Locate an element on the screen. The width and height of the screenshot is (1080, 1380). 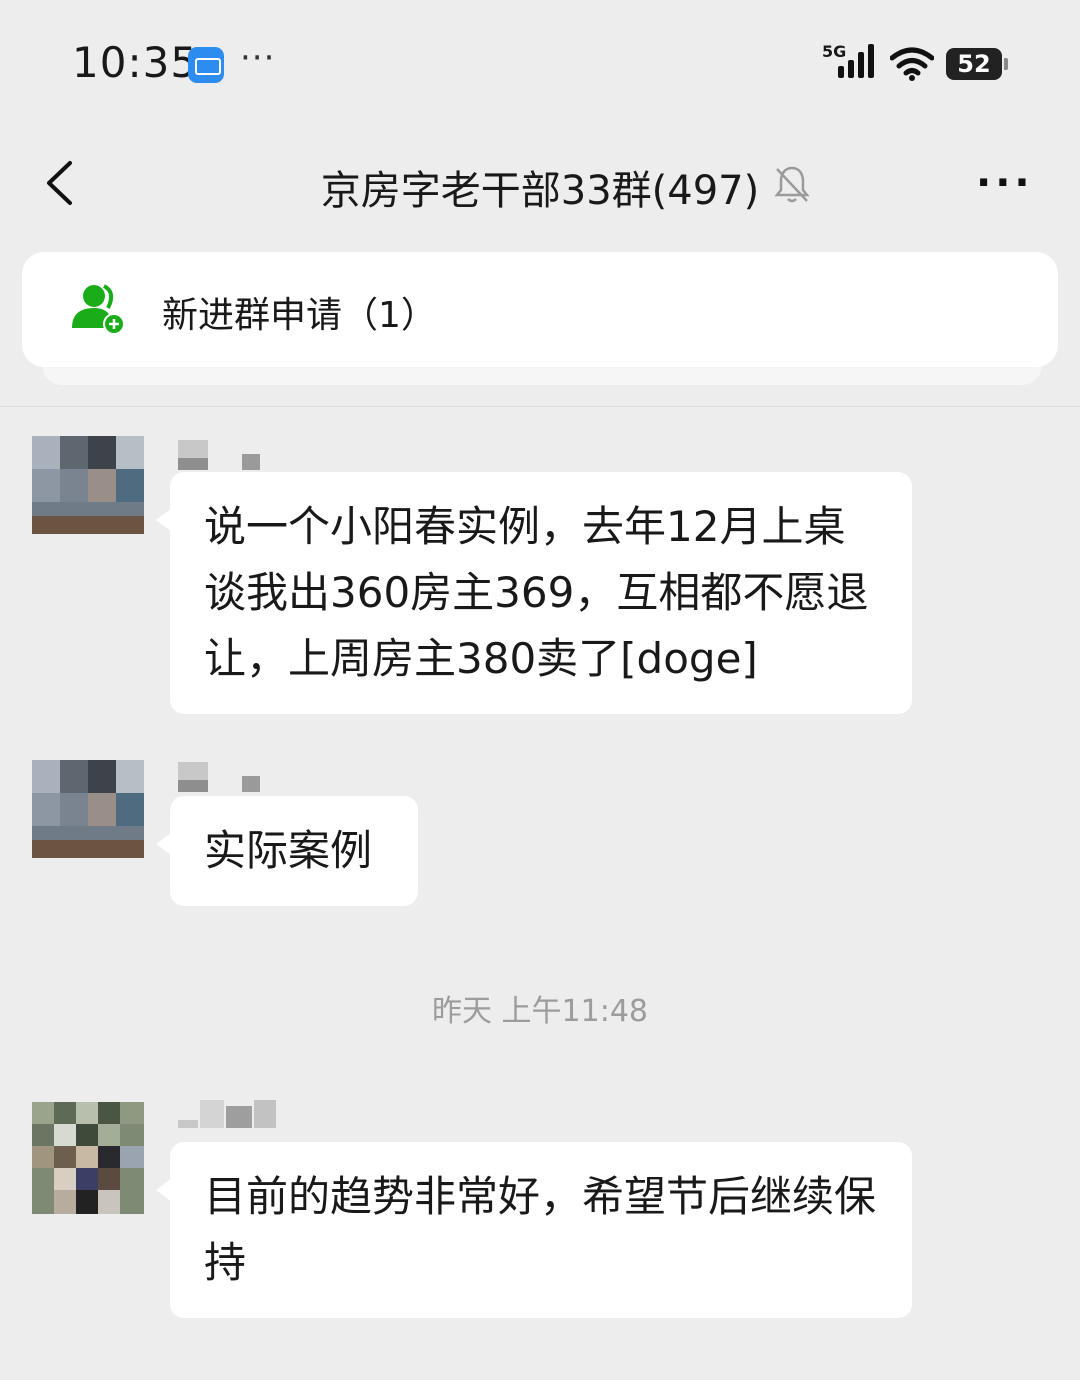
message-bubble: 实际案例 is located at coordinates (287, 851).